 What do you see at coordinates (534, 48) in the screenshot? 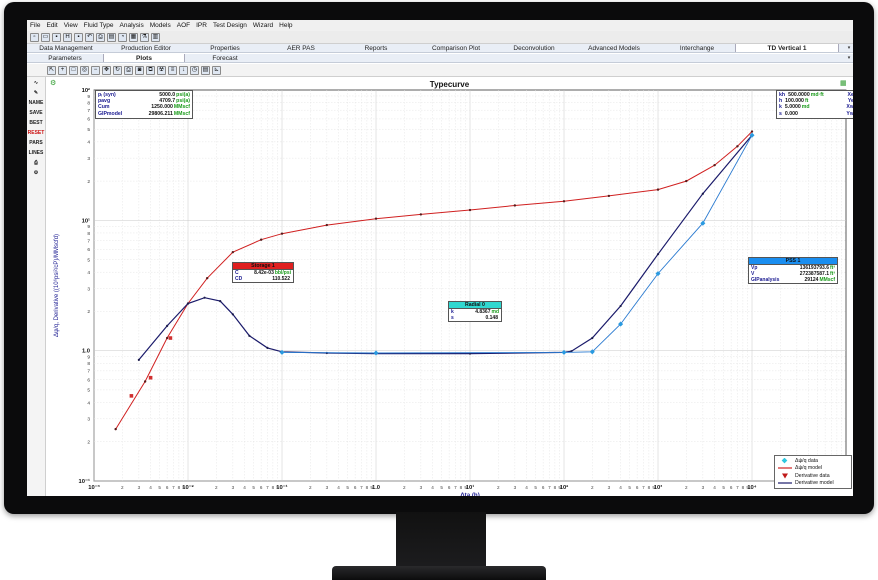
I see `tab-deconvolution: Deconvolution` at bounding box center [534, 48].